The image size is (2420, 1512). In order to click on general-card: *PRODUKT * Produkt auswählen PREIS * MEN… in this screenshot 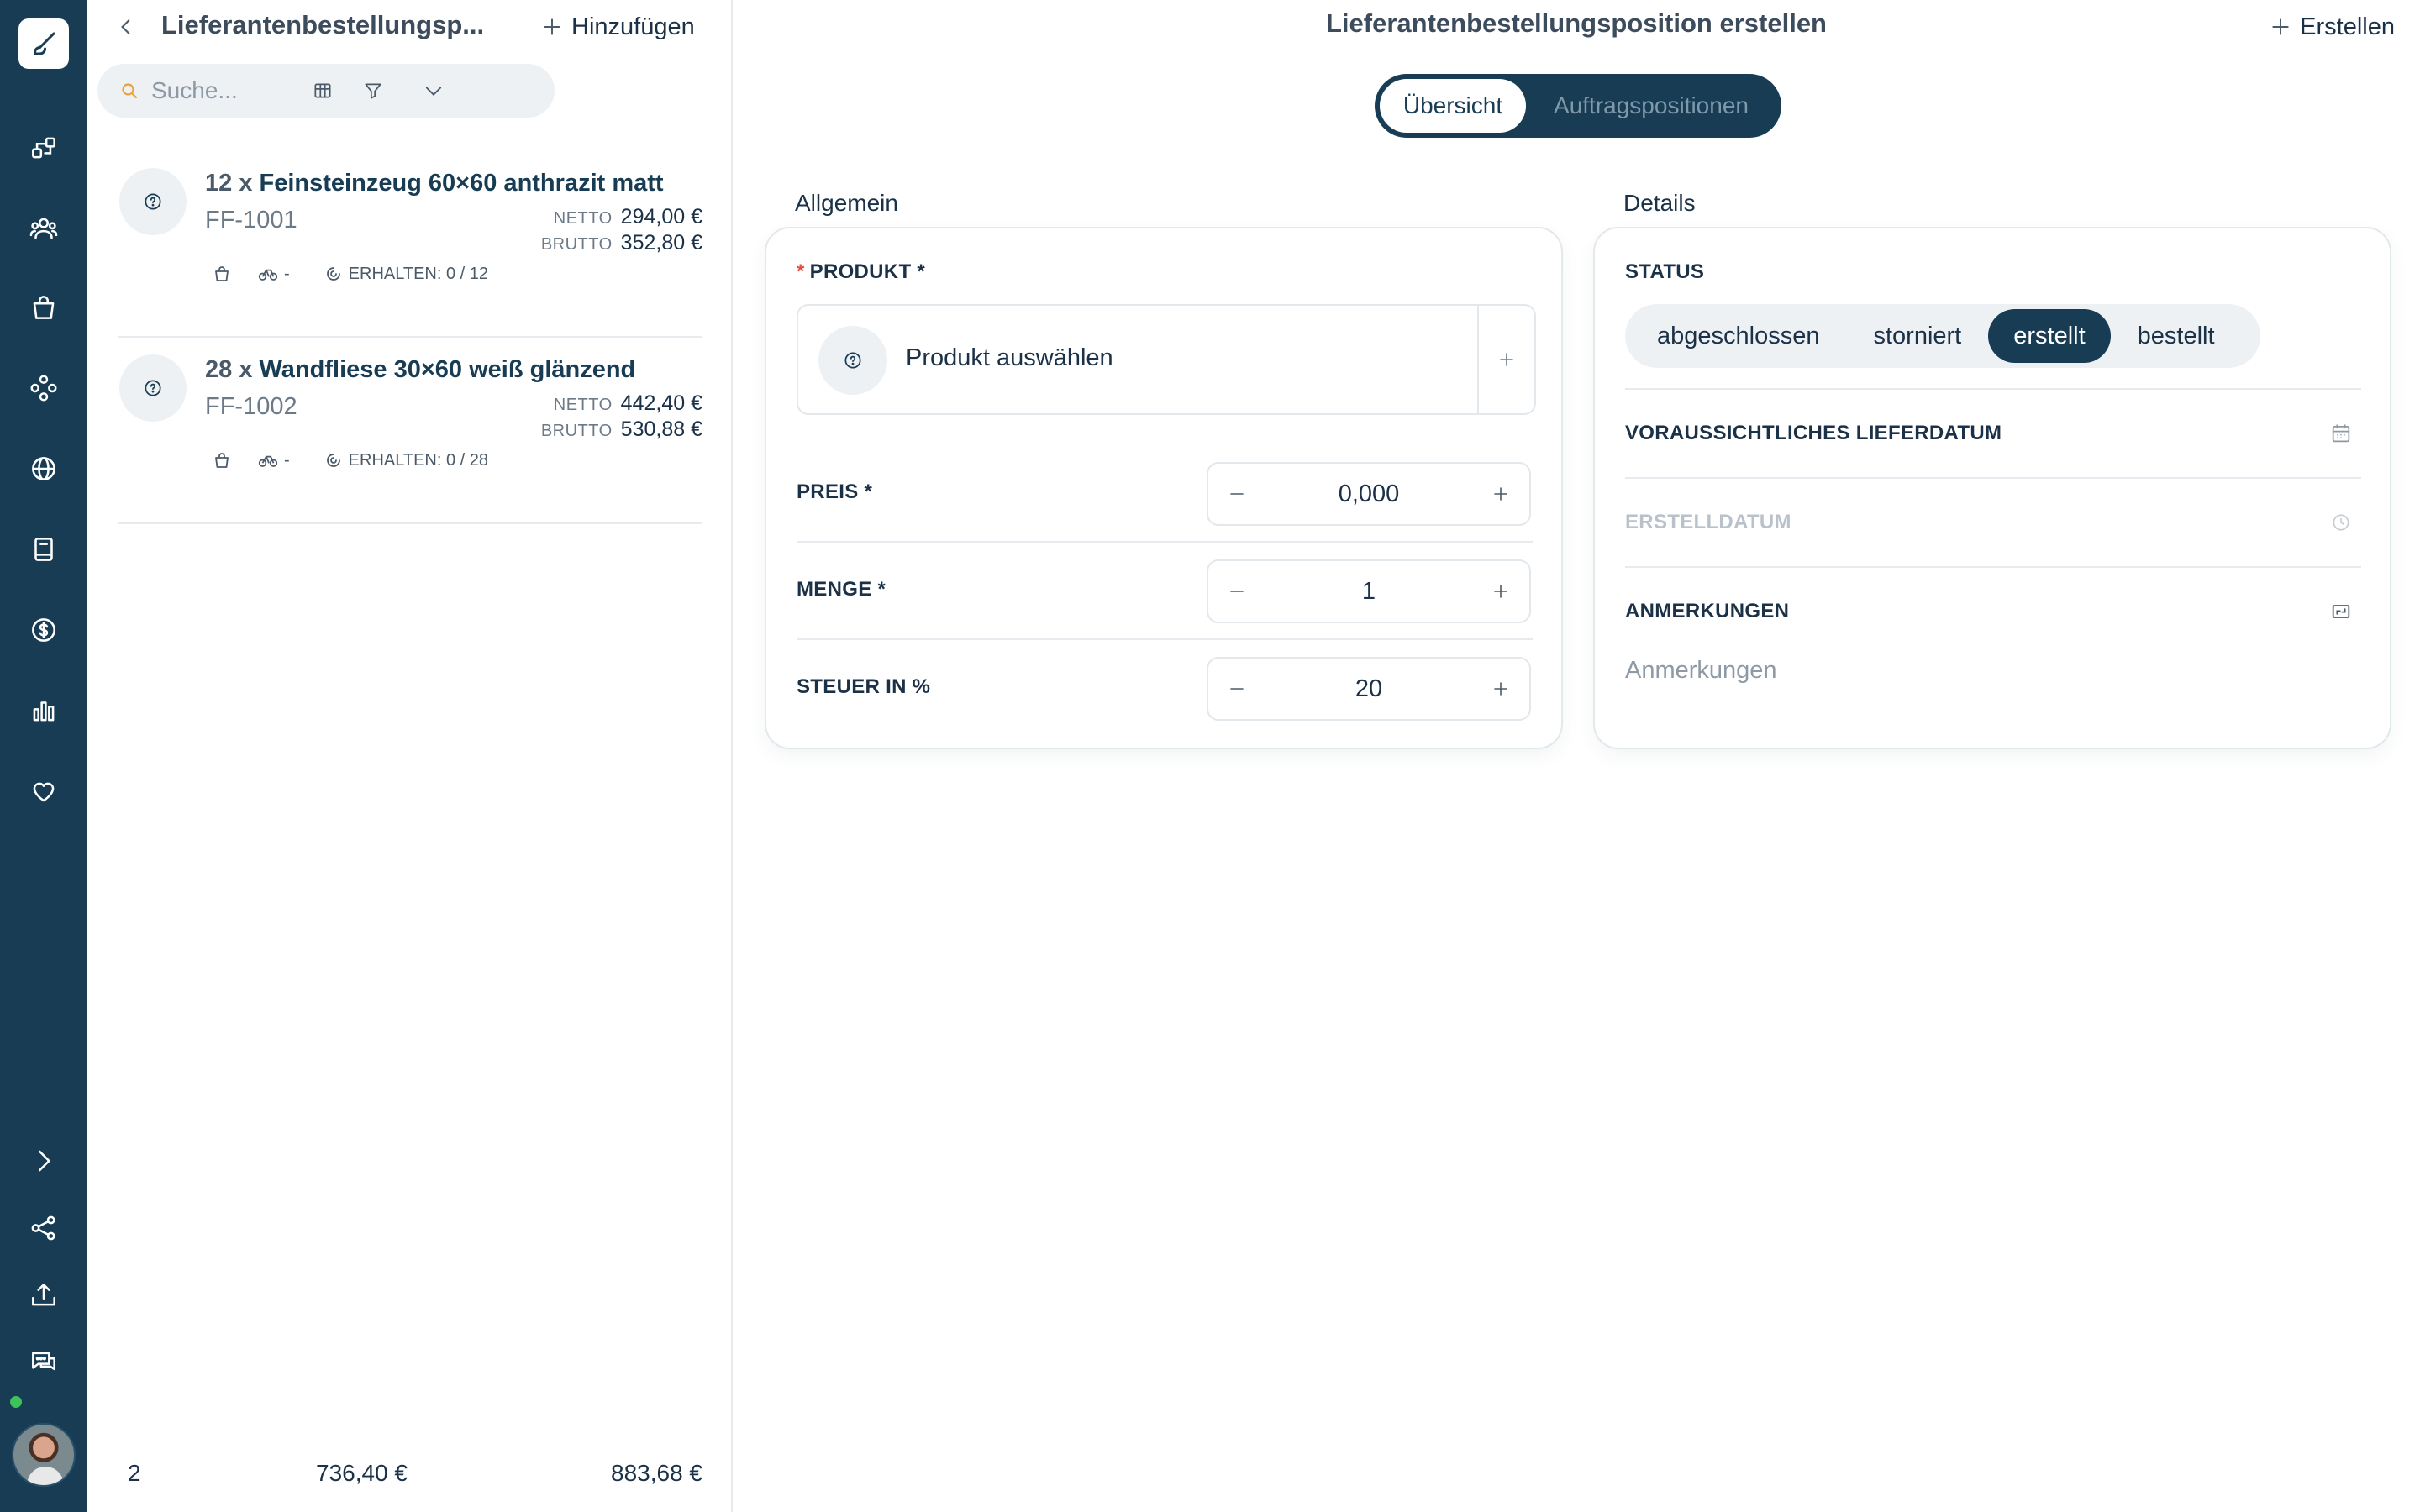, I will do `click(1164, 488)`.